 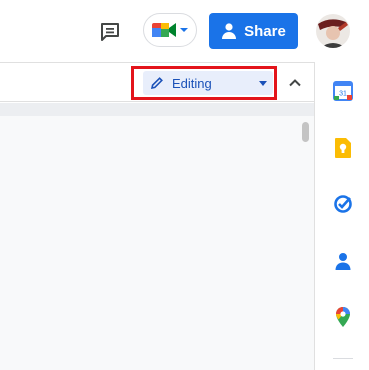 I want to click on caret-down-icon, so click(x=263, y=83).